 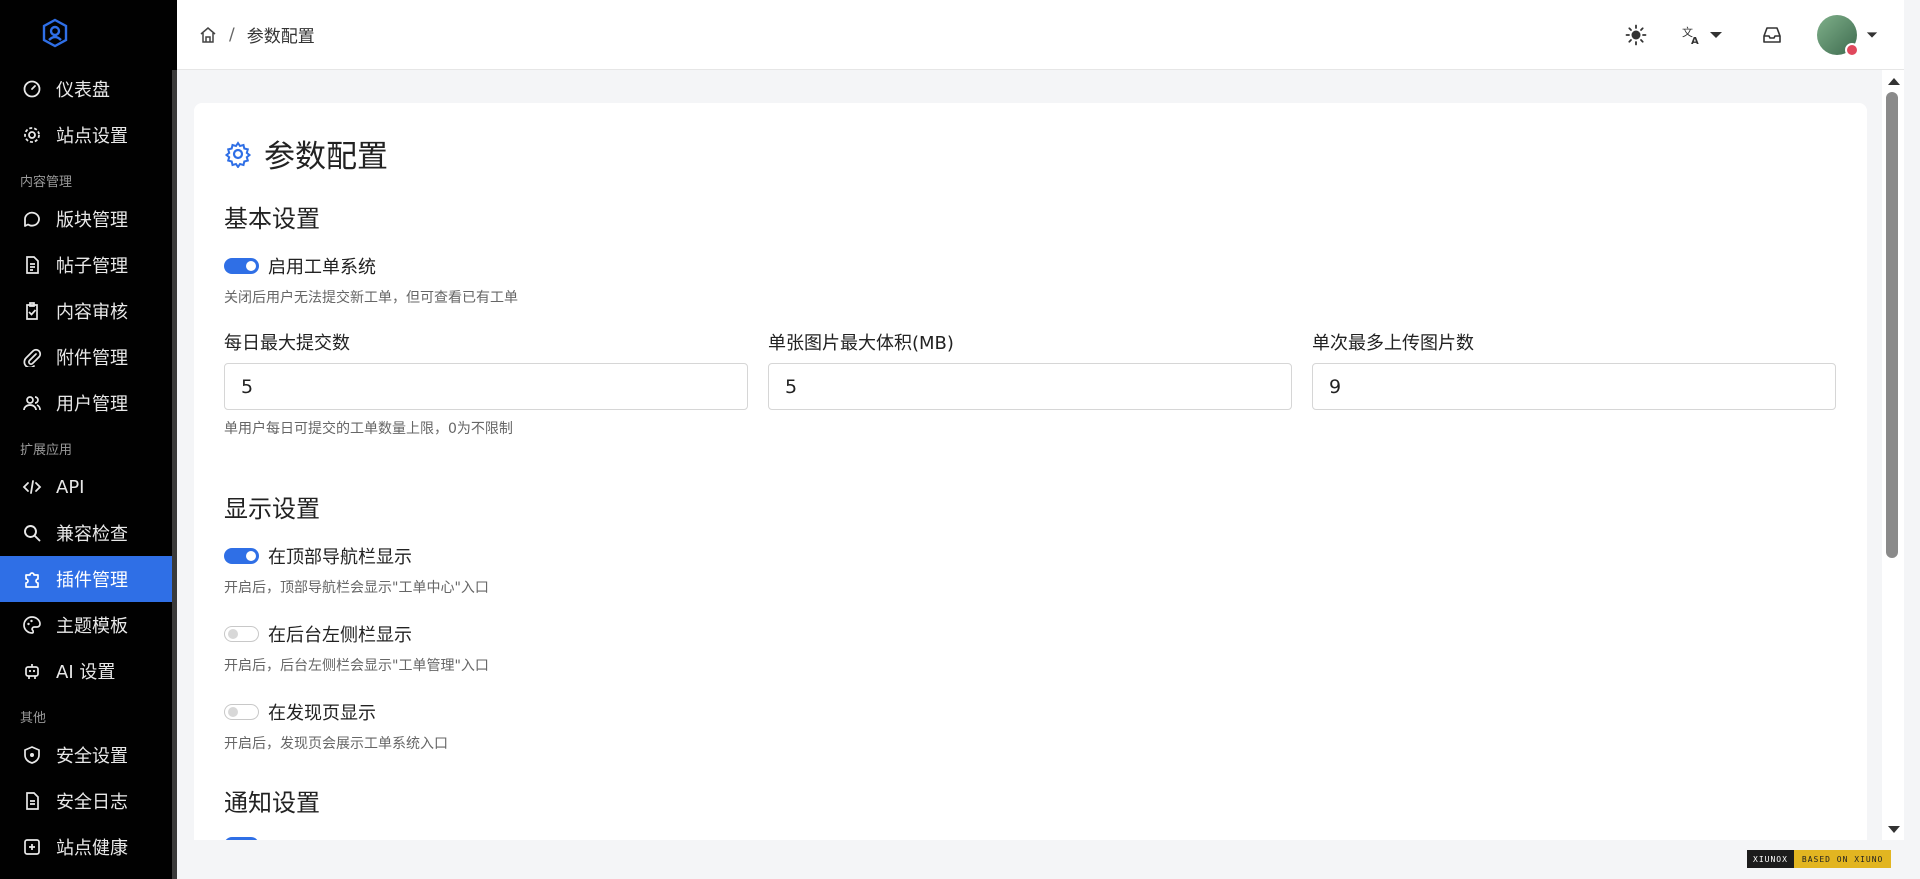 What do you see at coordinates (1894, 81) in the screenshot?
I see `scroll-up-arrow` at bounding box center [1894, 81].